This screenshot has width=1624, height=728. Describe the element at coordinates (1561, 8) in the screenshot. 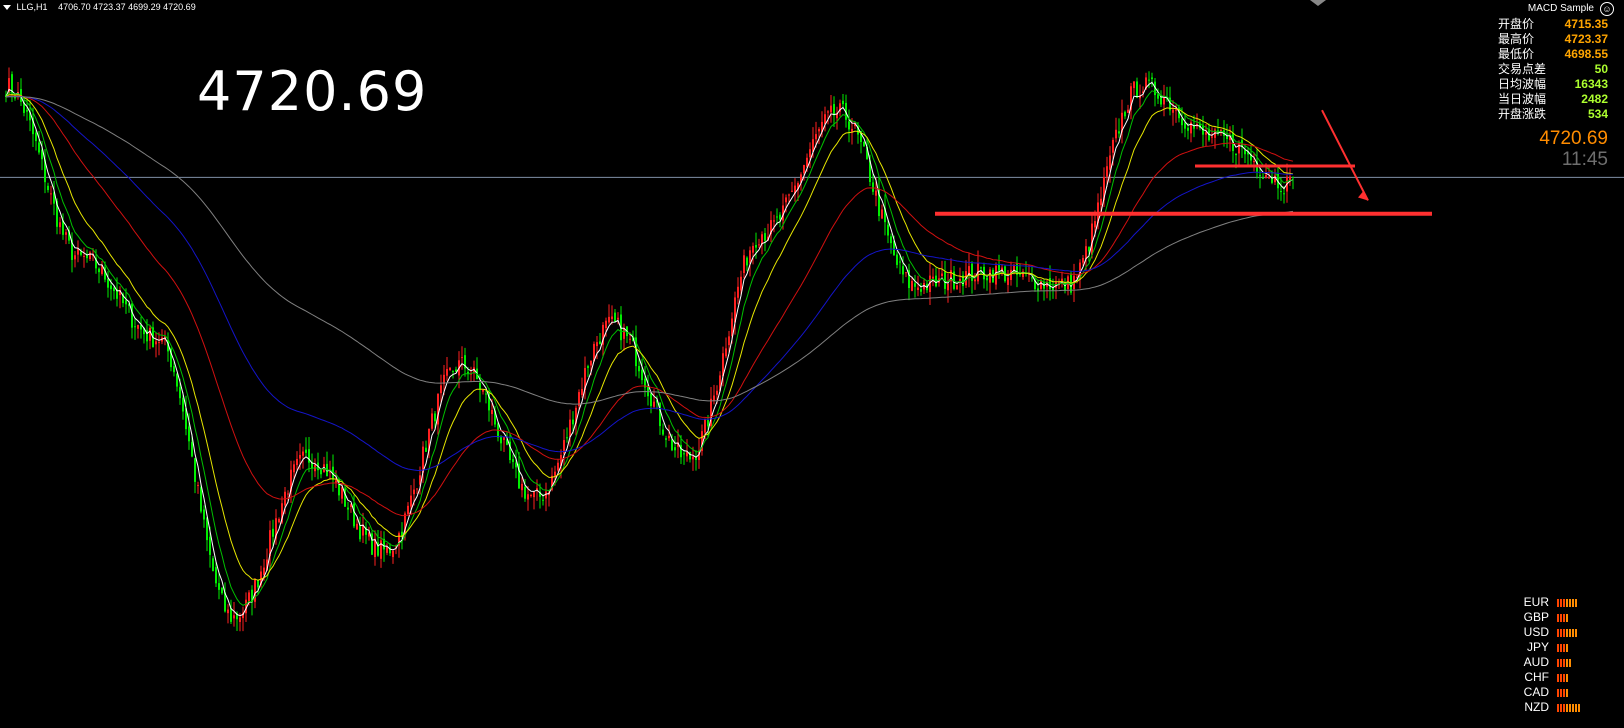

I see `expert-advisor-label: MACD Sample` at that location.